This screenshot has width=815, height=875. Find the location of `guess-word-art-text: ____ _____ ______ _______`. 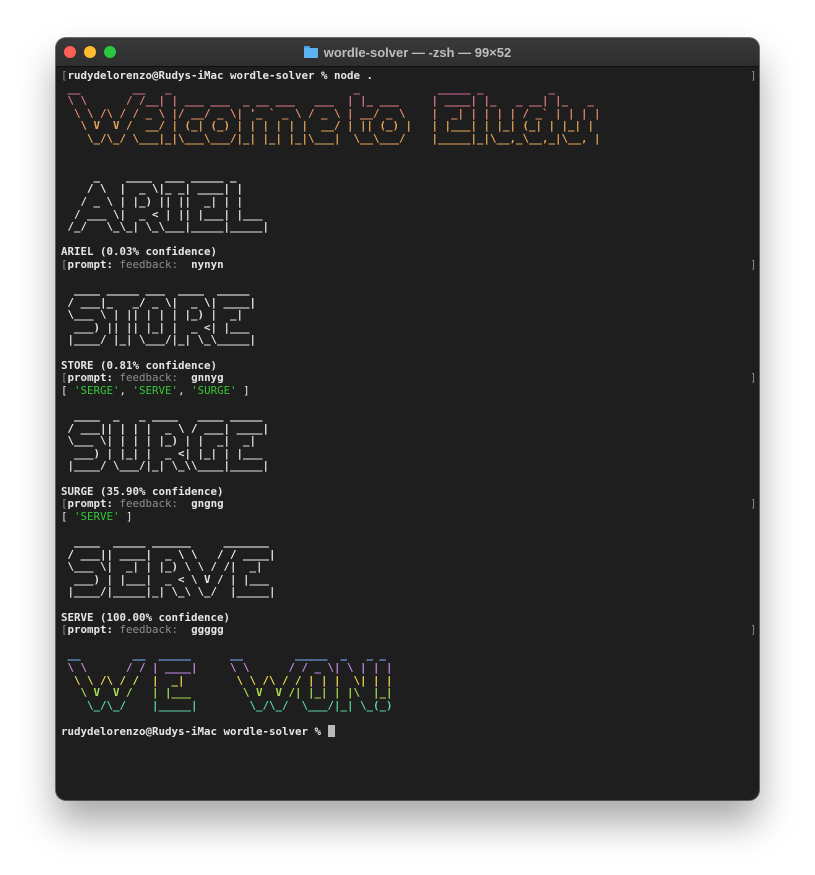

guess-word-art-text: ____ _____ ______ _______ is located at coordinates (168, 541).